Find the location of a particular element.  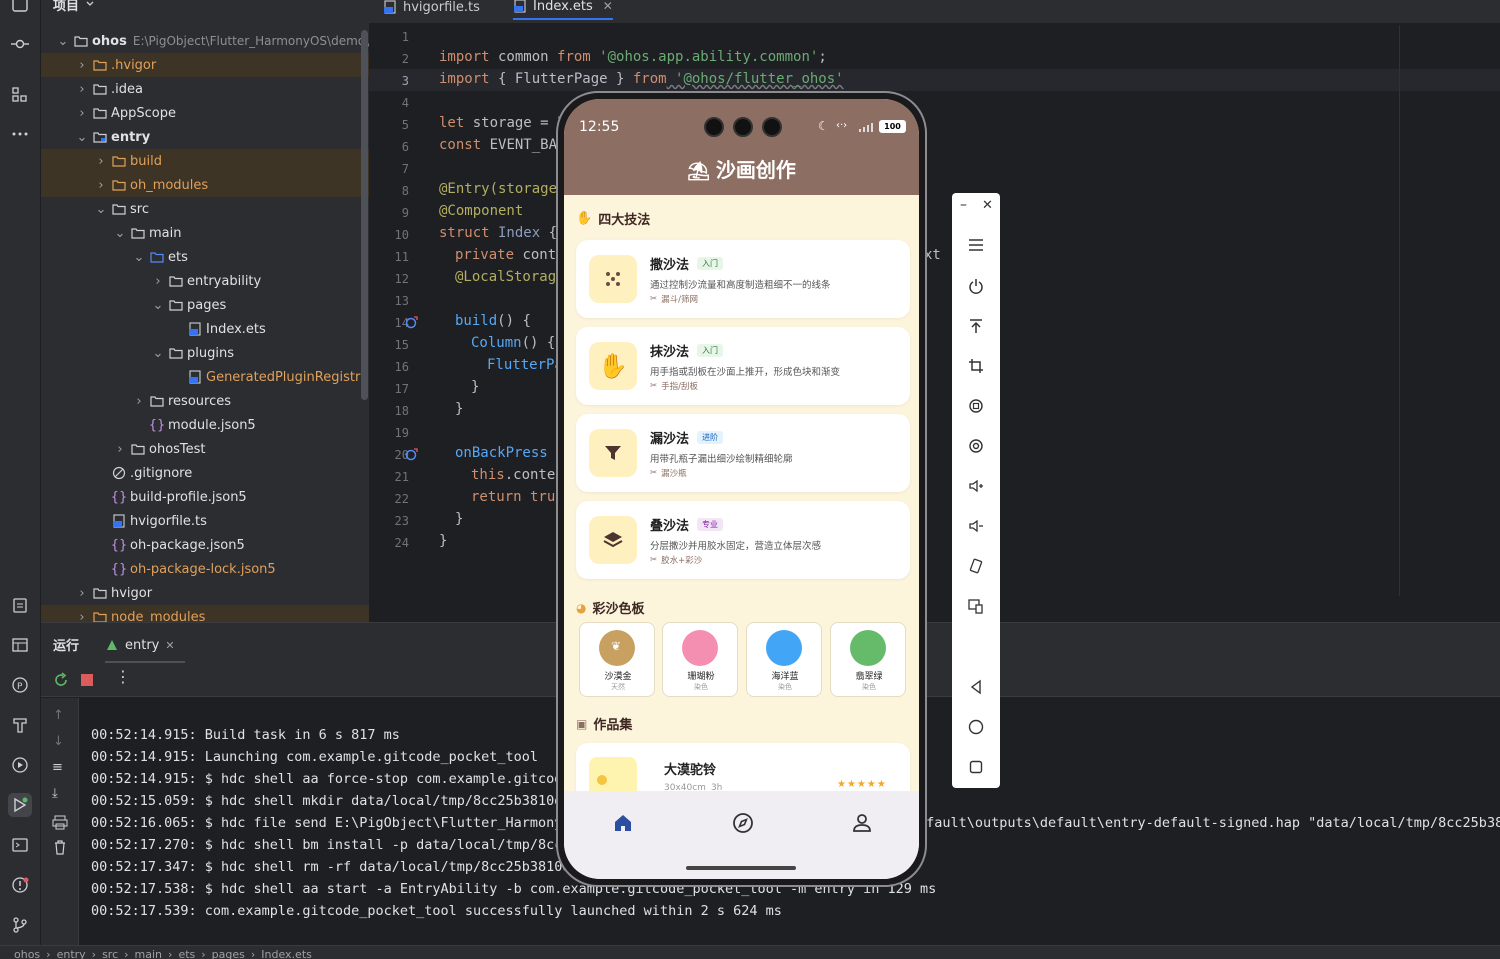

tree-item-main: ⌄ main is located at coordinates (205, 233).